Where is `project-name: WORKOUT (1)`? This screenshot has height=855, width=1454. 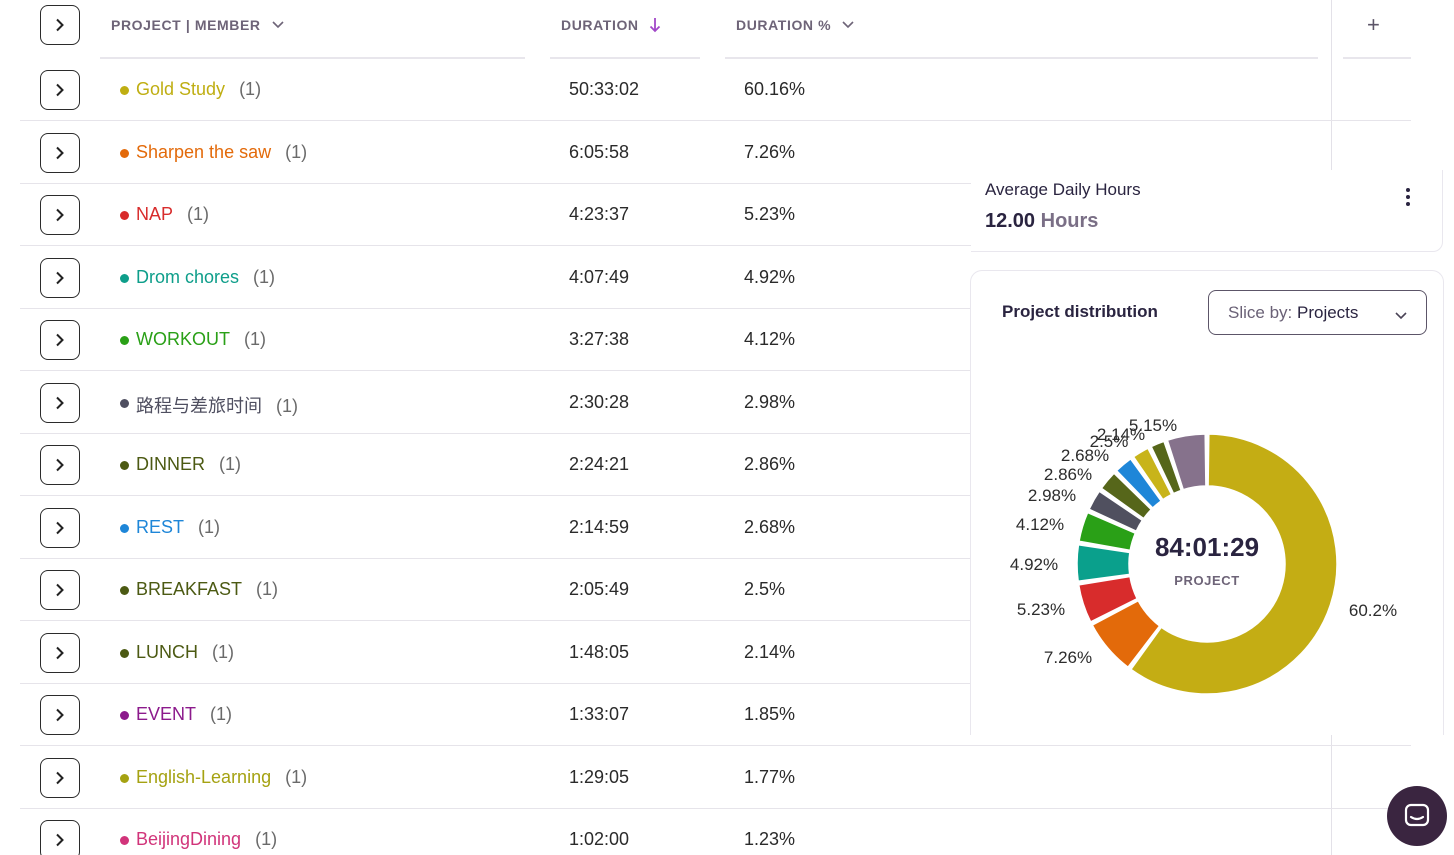 project-name: WORKOUT (1) is located at coordinates (201, 339).